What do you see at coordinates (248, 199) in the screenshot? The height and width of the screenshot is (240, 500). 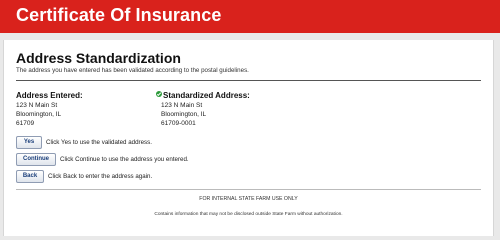 I see `footer-internal-notice: FOR INTERNAL STATE FARM USE ONLY` at bounding box center [248, 199].